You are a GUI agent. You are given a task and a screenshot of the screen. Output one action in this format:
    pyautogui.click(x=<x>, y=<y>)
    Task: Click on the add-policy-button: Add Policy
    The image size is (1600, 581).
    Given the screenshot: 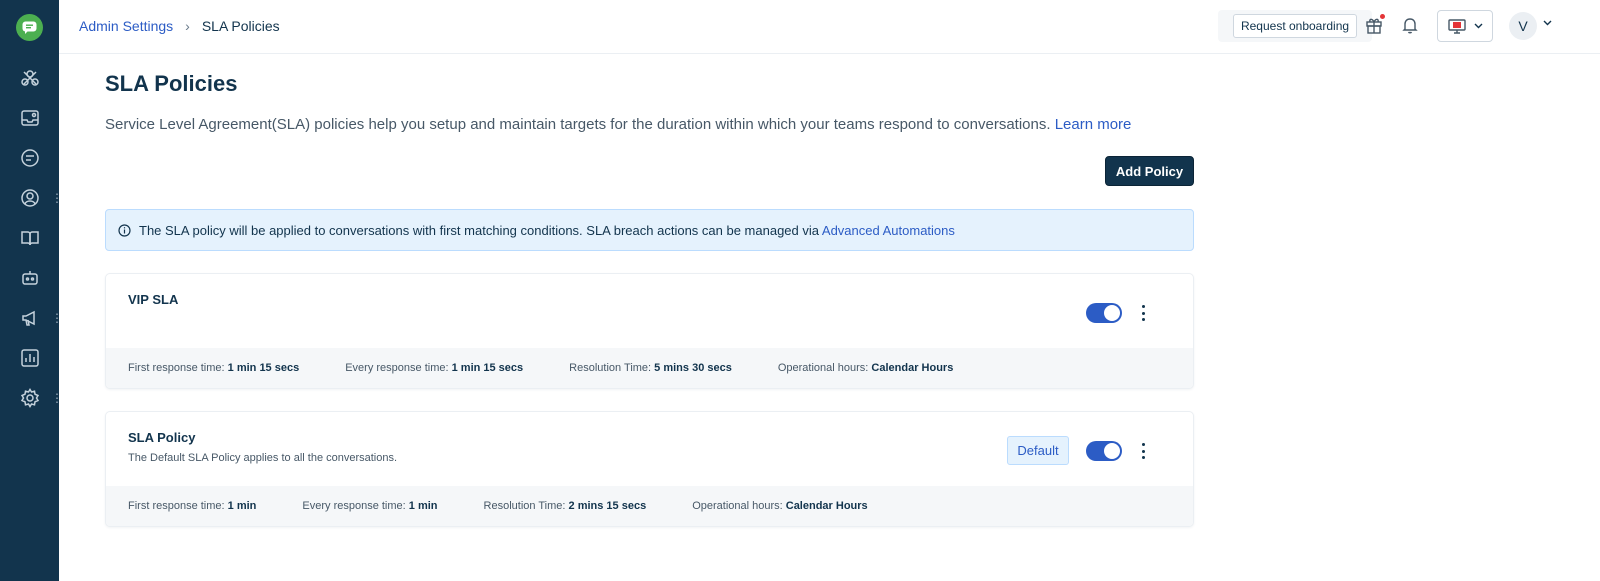 What is the action you would take?
    pyautogui.click(x=1149, y=171)
    